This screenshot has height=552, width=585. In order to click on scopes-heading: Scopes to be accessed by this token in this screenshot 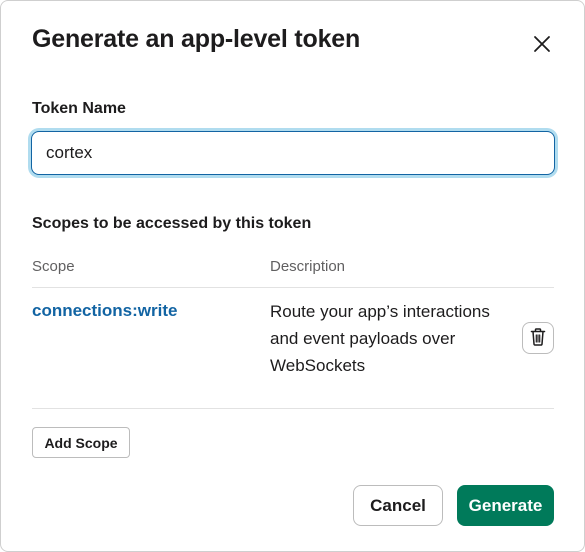, I will do `click(172, 223)`.